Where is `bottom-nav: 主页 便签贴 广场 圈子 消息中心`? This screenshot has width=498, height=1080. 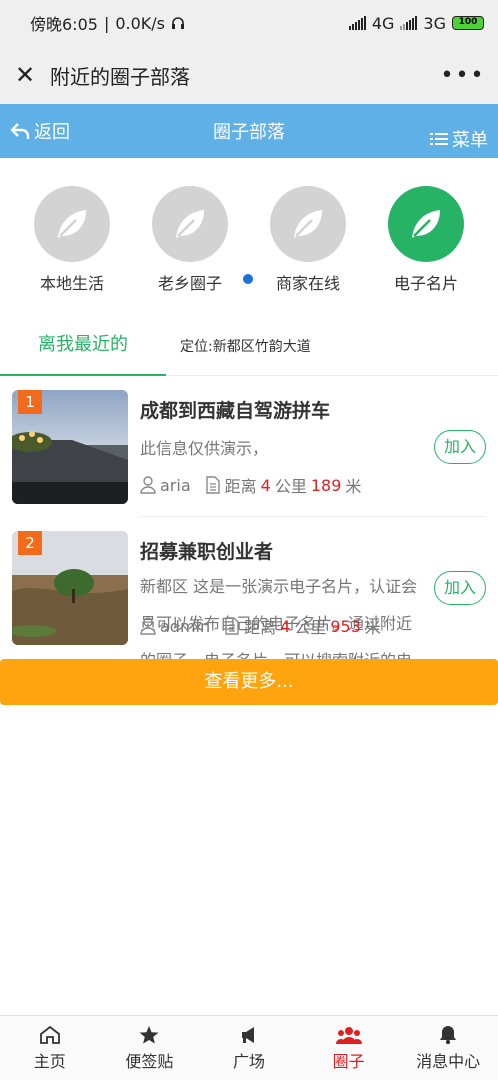
bottom-nav: 主页 便签贴 广场 圈子 消息中心 is located at coordinates (249, 1047).